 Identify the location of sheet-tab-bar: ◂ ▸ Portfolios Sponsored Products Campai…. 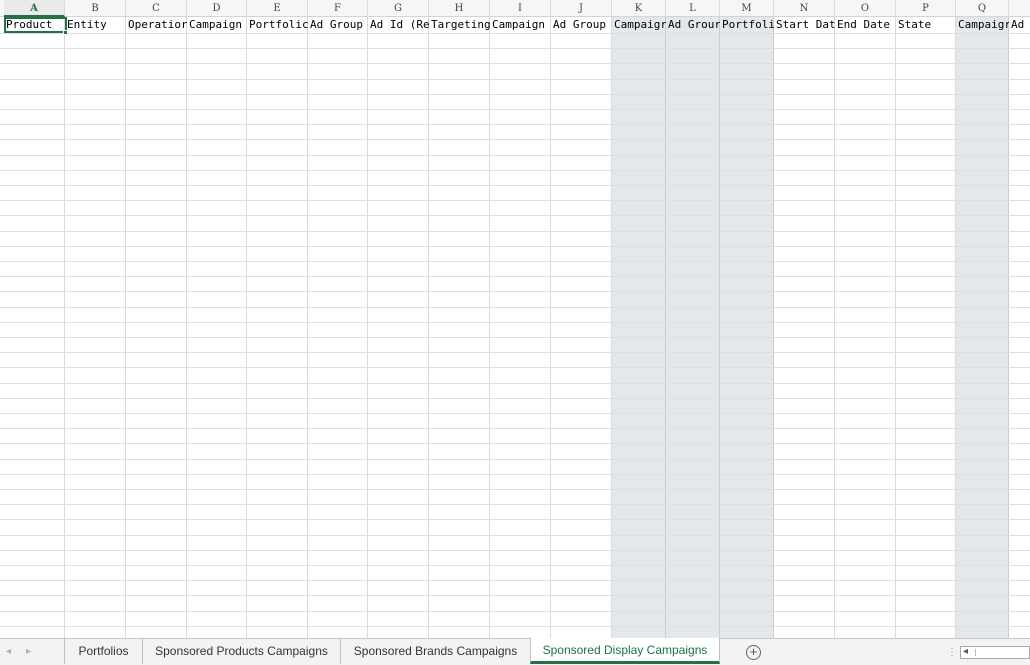
(515, 651).